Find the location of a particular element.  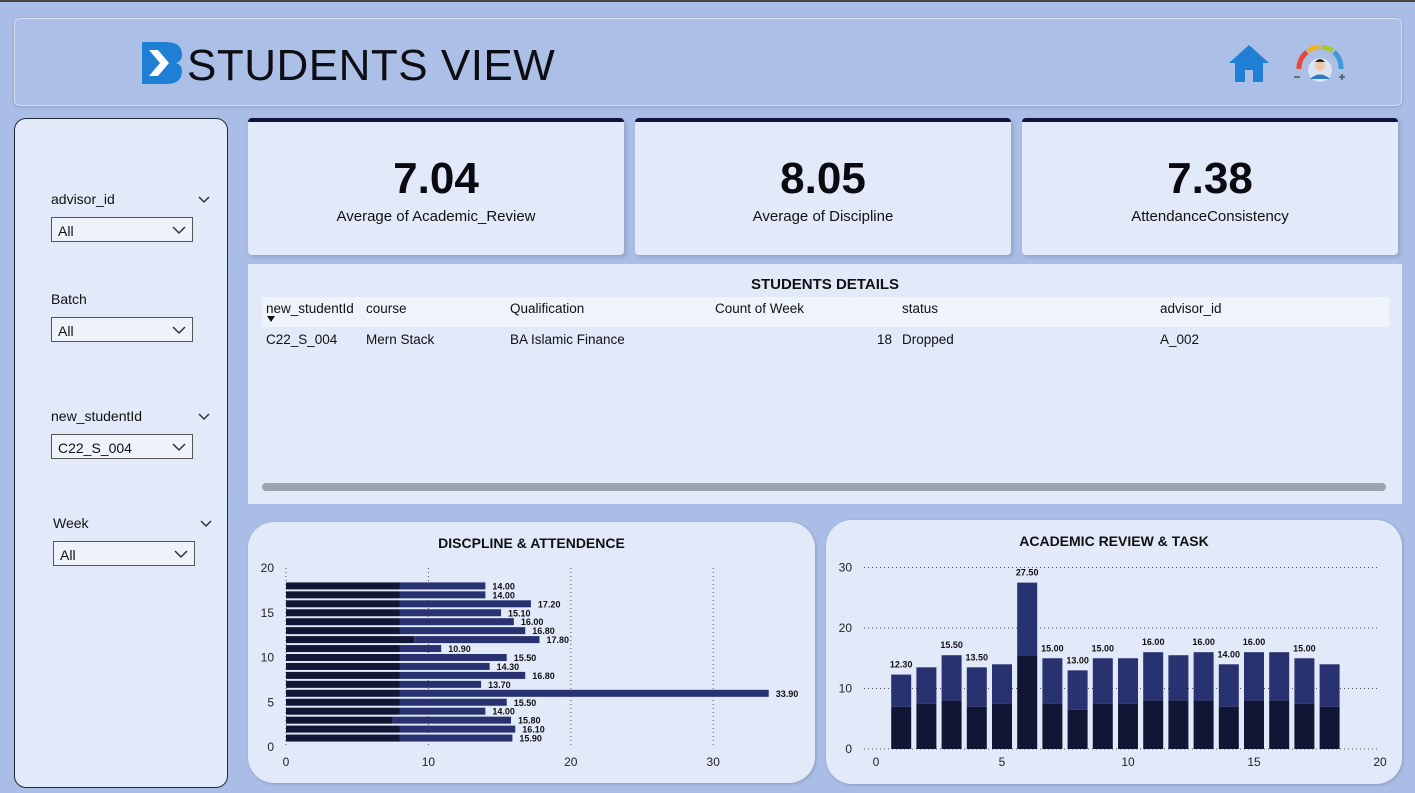

batch-dropdown: All is located at coordinates (122, 329).